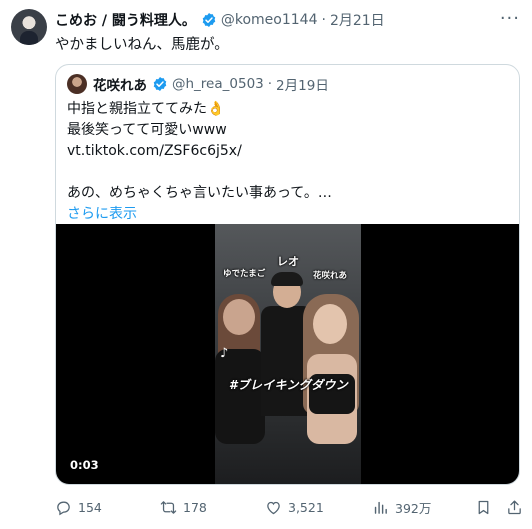 The height and width of the screenshot is (529, 532). I want to click on reply-icon, so click(63, 508).